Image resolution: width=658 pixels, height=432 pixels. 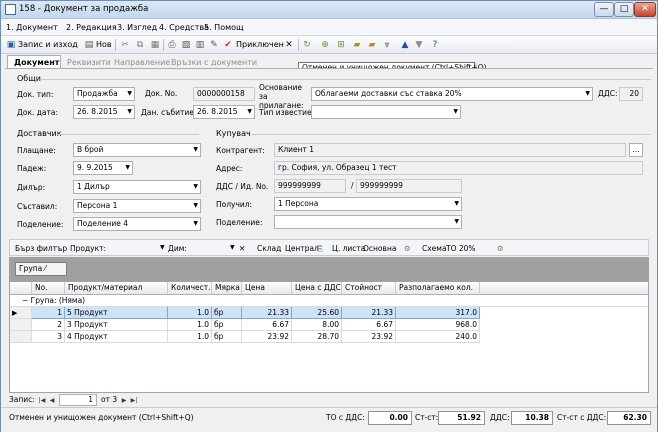 What do you see at coordinates (224, 112) in the screenshot?
I see `event-date-field: 26. 8.2015 ▼` at bounding box center [224, 112].